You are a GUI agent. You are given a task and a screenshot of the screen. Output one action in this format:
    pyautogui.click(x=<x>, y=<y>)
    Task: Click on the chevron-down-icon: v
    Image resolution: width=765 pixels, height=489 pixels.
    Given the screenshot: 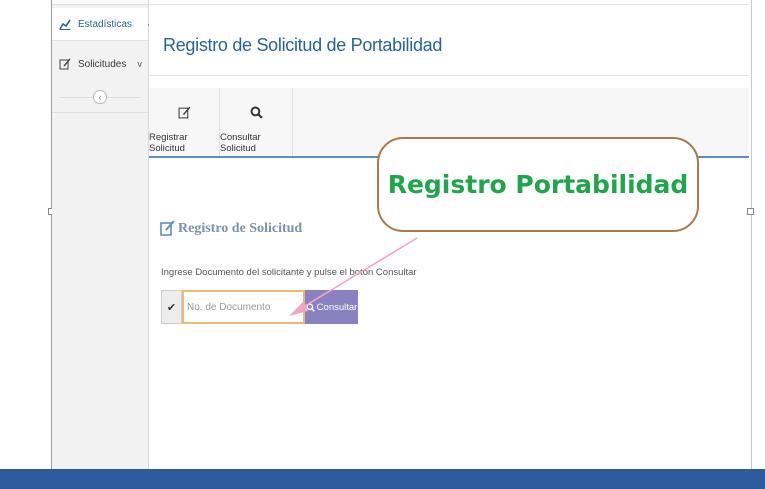 What is the action you would take?
    pyautogui.click(x=140, y=64)
    